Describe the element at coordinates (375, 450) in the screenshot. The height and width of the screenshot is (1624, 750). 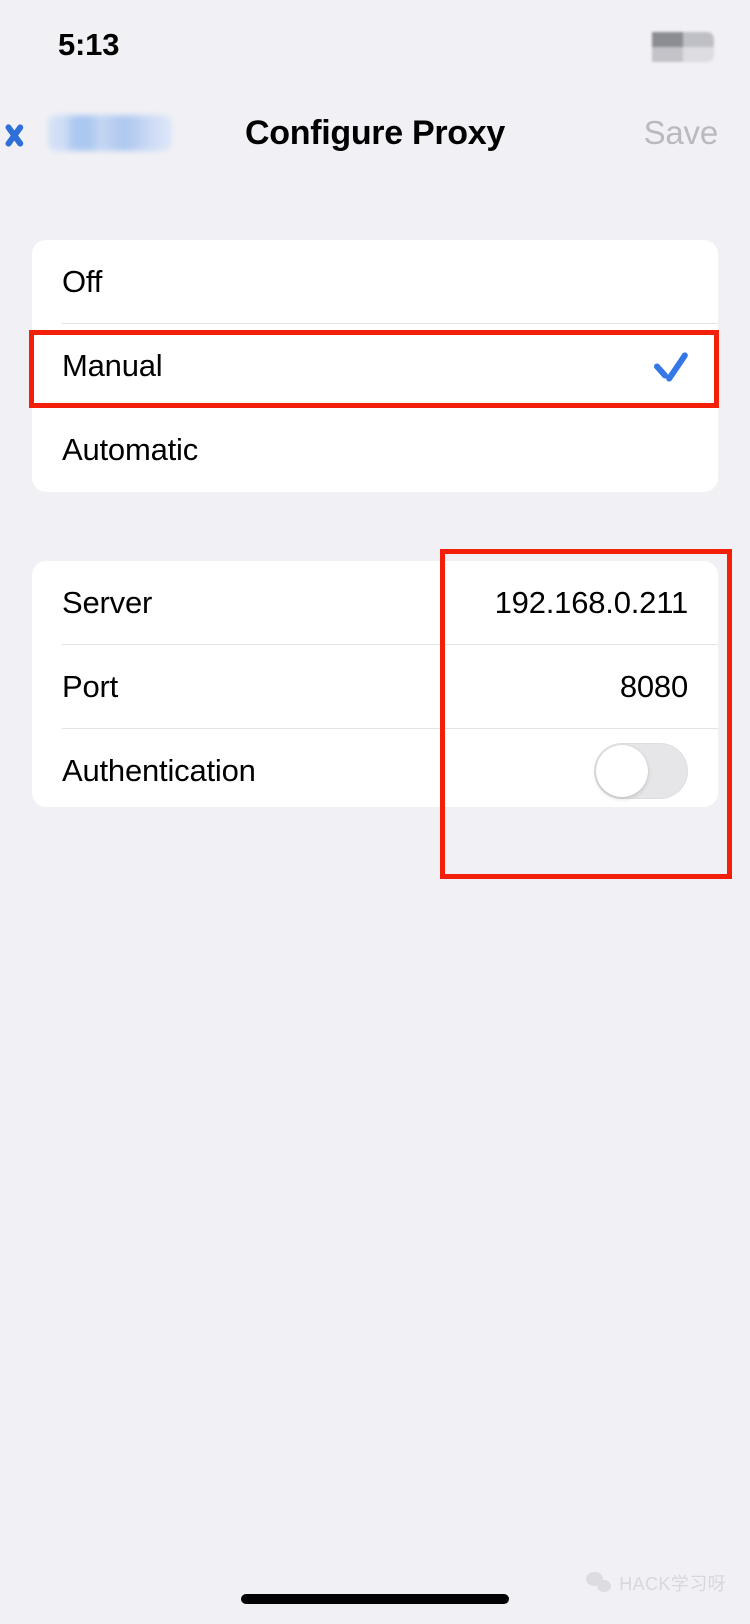
I see `proxy-mode-row-automatic: Automatic` at that location.